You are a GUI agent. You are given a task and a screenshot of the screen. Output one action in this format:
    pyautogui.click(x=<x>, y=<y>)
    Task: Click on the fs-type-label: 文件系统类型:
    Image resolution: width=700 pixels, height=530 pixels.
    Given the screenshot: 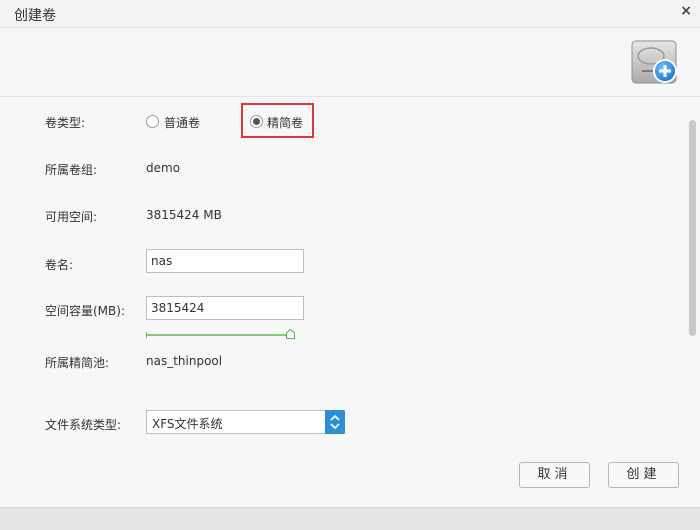 What is the action you would take?
    pyautogui.click(x=83, y=425)
    